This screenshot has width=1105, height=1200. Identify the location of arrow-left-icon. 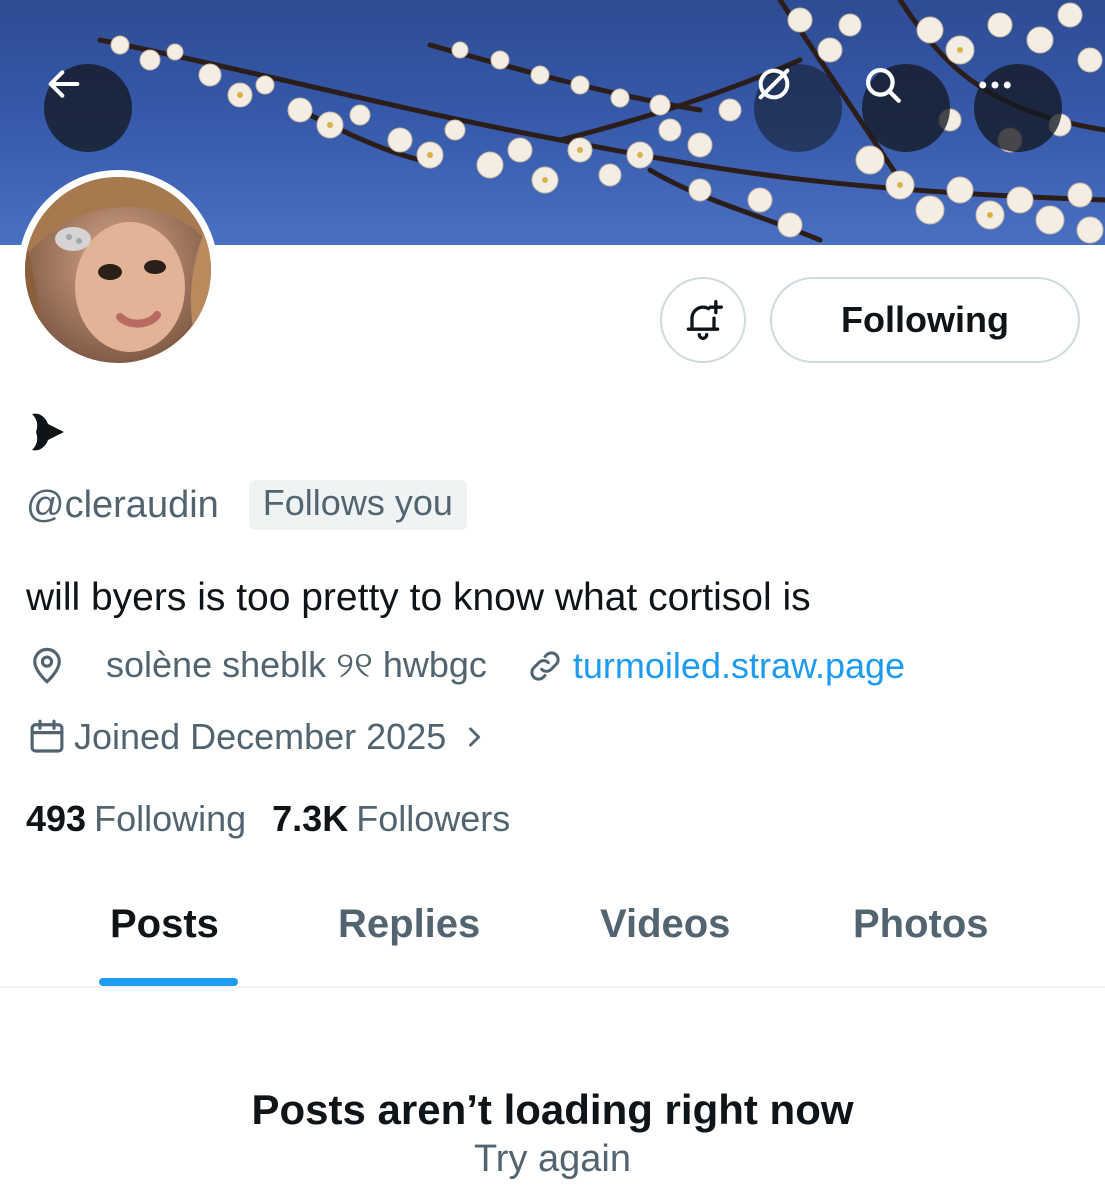
(64, 84).